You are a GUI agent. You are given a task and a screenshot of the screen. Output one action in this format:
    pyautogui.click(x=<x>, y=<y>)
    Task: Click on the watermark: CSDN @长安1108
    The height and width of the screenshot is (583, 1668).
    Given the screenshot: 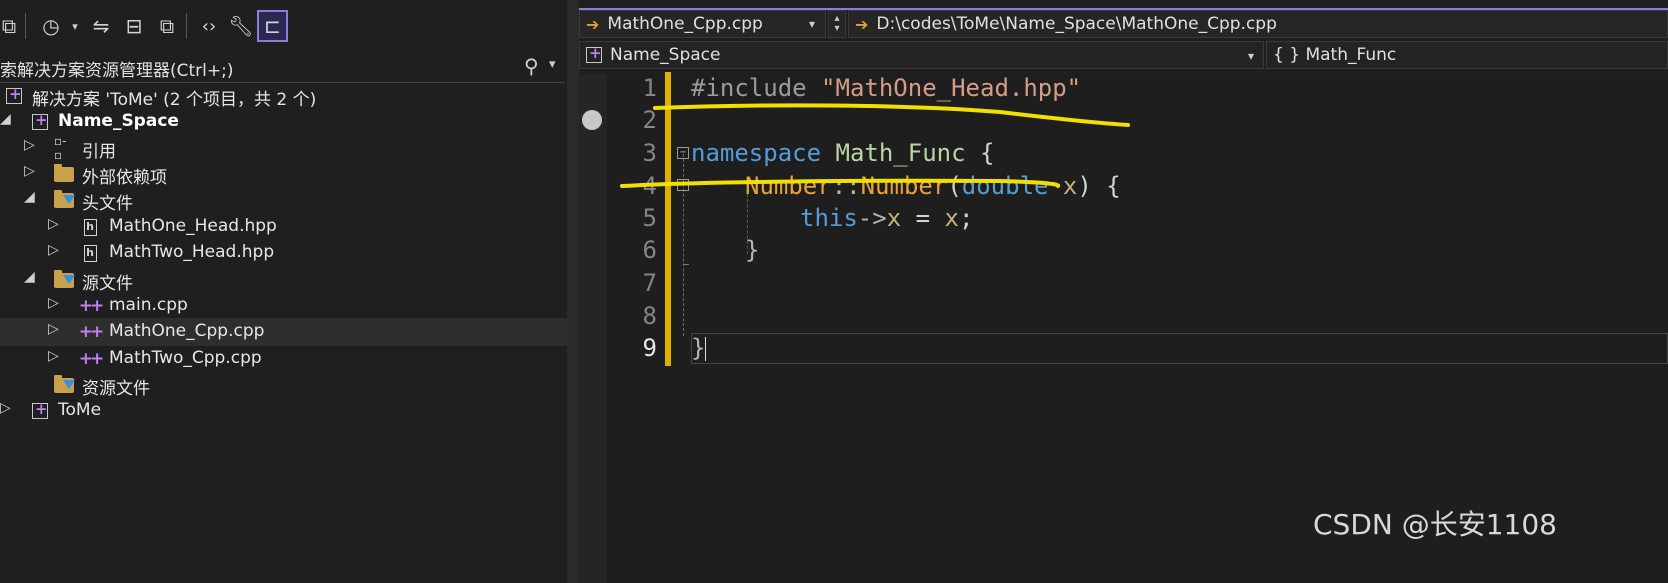 What is the action you would take?
    pyautogui.click(x=1435, y=524)
    